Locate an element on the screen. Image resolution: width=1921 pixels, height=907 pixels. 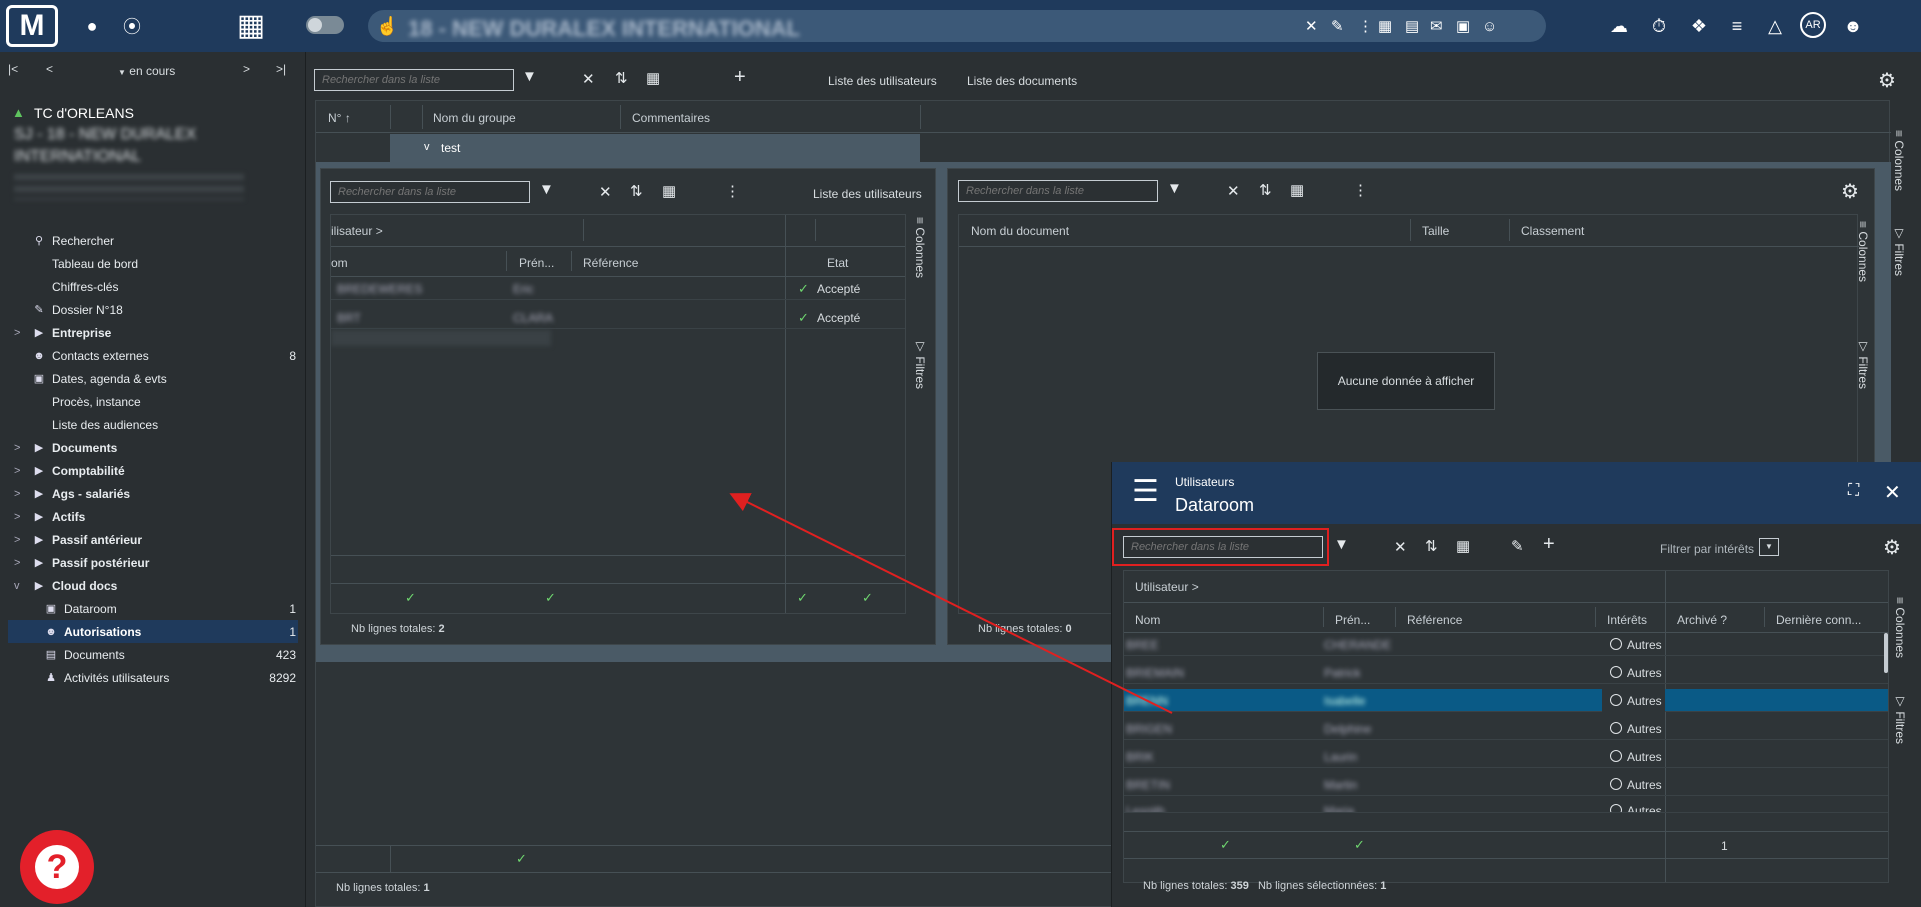
link-users-list: Liste des utilisateurs is located at coordinates (882, 81).